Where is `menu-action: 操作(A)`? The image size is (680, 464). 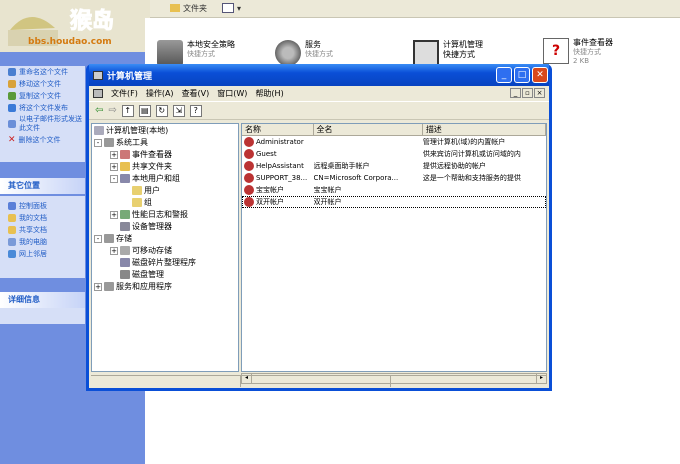
menu-action: 操作(A) is located at coordinates (160, 93).